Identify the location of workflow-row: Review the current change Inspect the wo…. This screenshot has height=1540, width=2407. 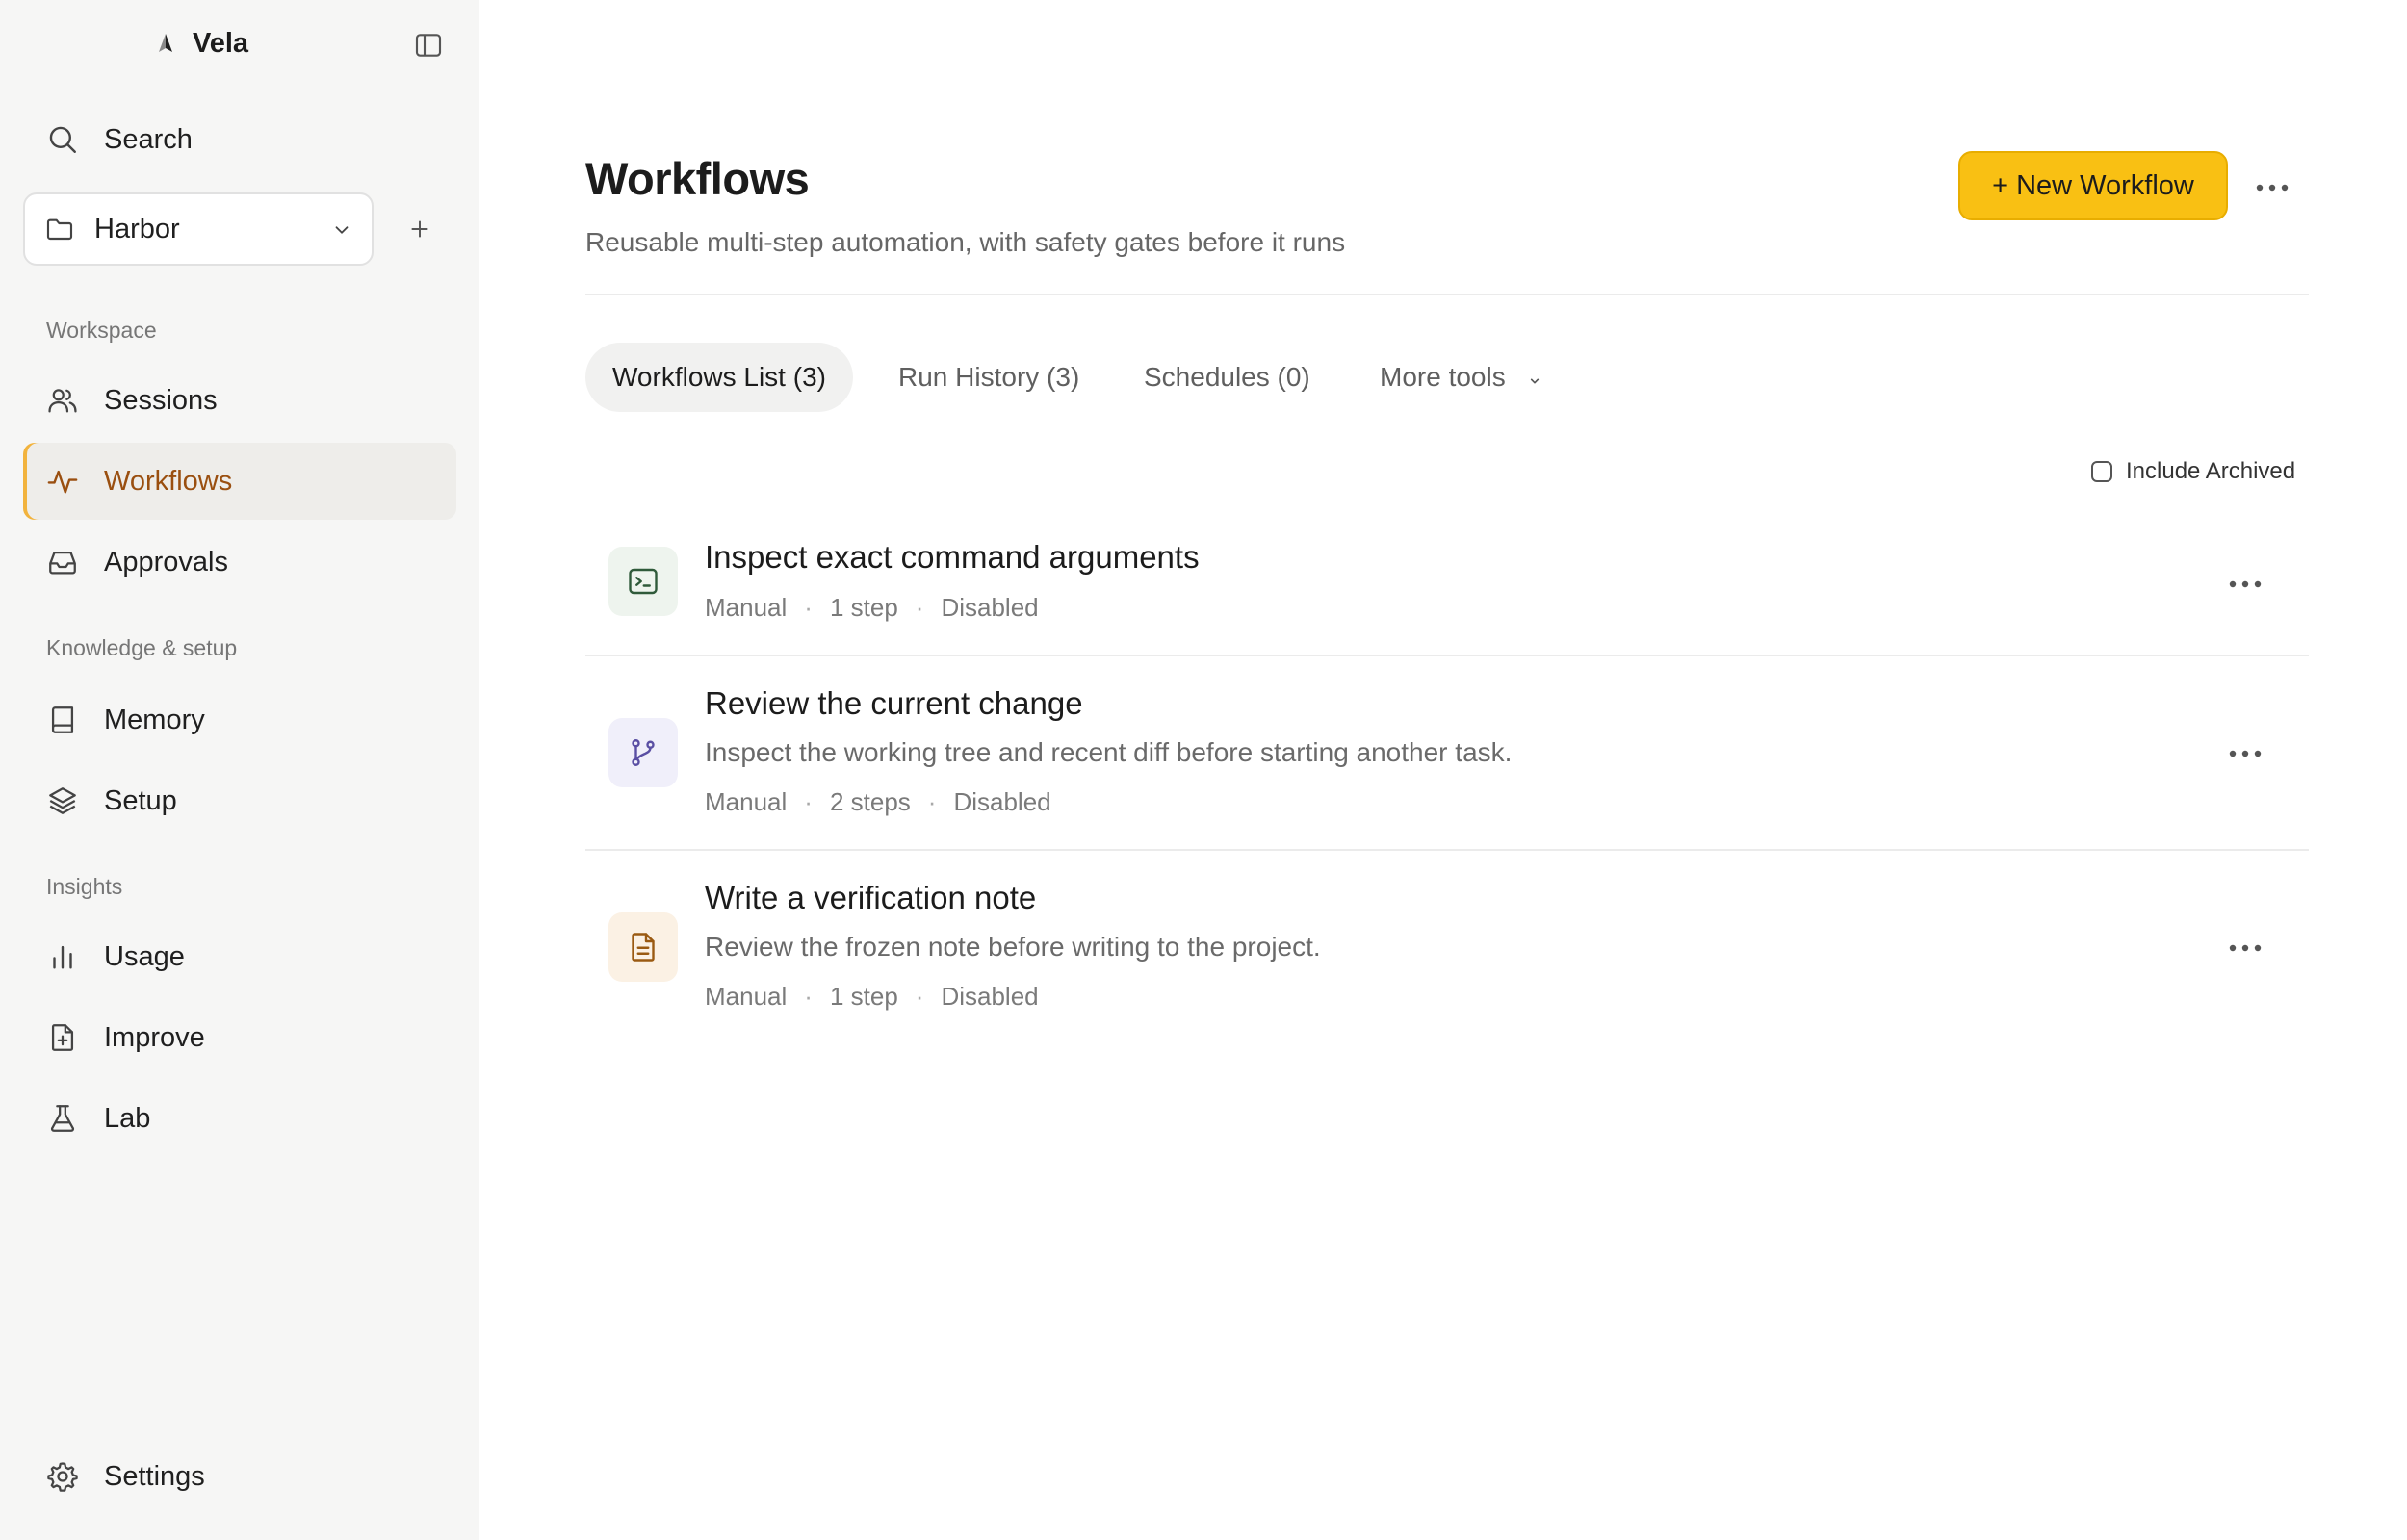
(1447, 752).